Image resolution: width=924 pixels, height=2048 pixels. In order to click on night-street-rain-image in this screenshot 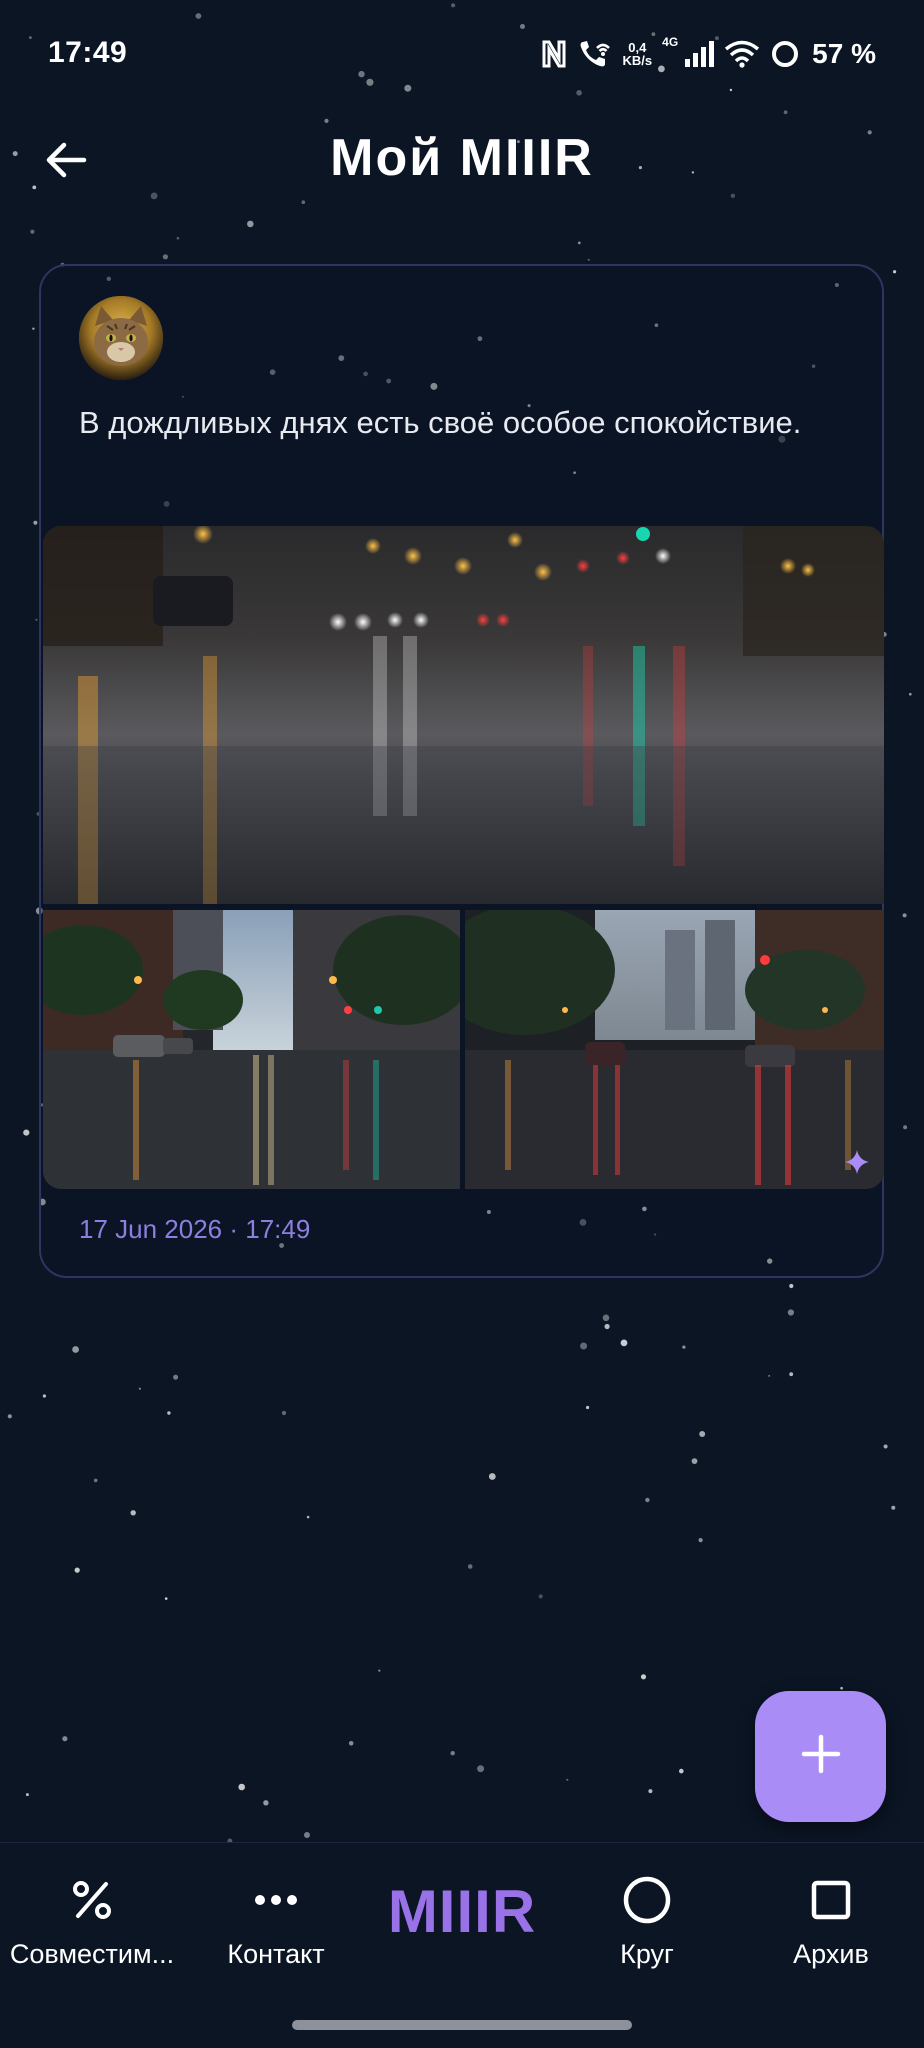, I will do `click(674, 1049)`.